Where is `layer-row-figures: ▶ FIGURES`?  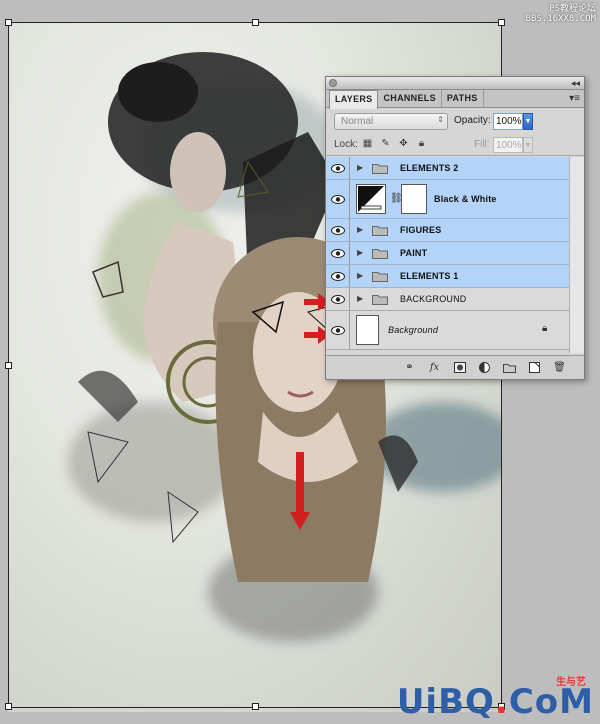 layer-row-figures: ▶ FIGURES is located at coordinates (447, 230).